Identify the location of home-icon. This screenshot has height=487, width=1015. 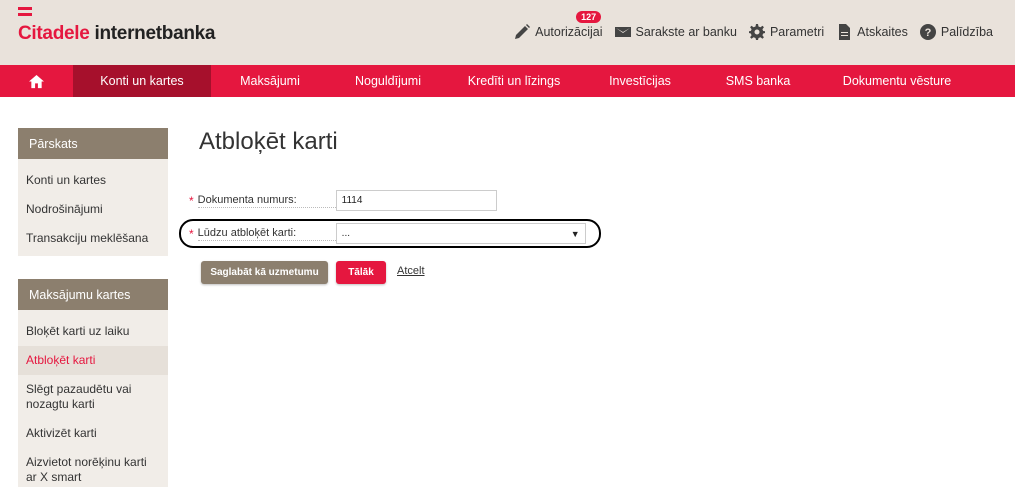
(36, 81).